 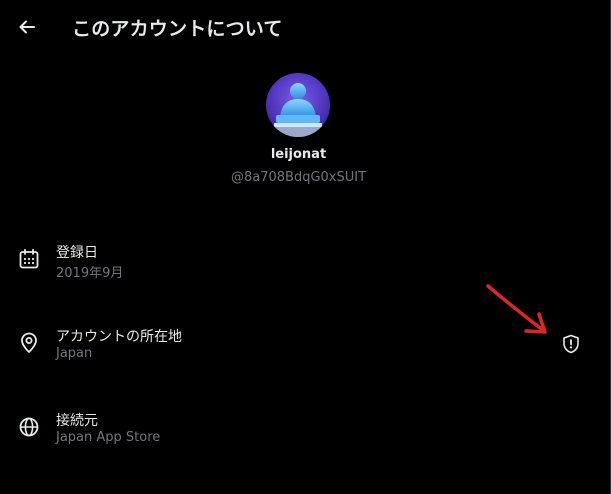 I want to click on avatar, so click(x=298, y=105).